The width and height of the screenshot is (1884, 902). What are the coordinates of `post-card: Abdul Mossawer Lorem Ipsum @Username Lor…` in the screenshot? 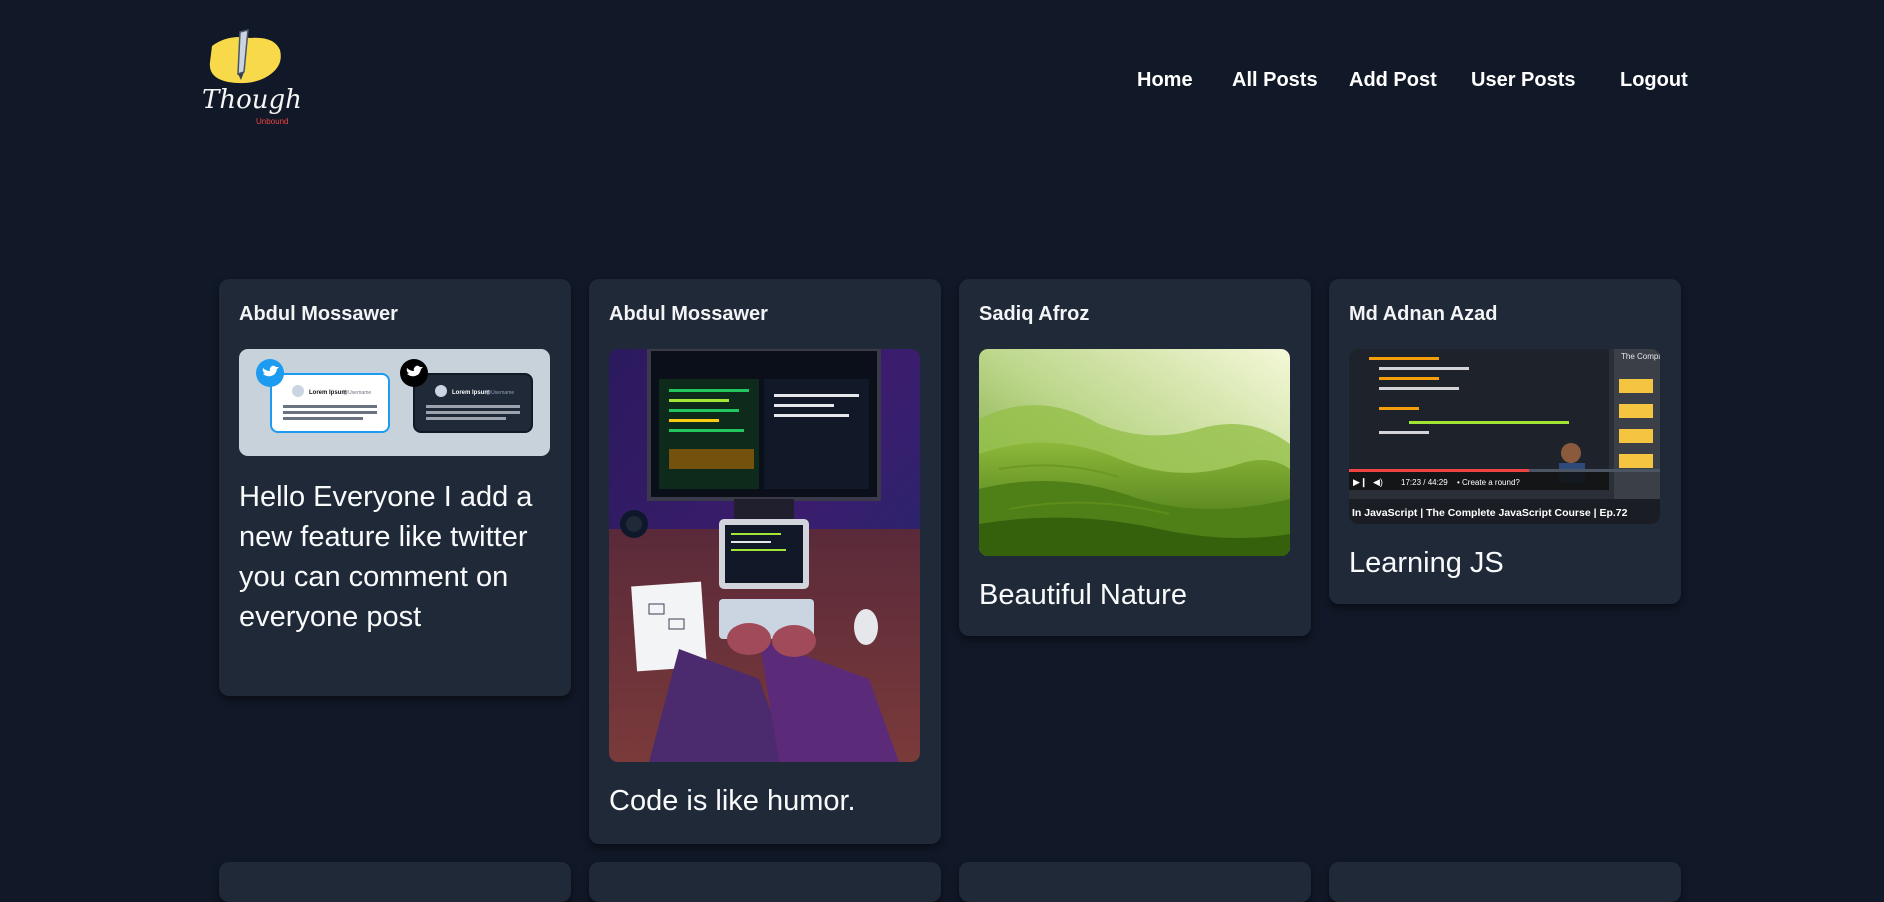 It's located at (395, 487).